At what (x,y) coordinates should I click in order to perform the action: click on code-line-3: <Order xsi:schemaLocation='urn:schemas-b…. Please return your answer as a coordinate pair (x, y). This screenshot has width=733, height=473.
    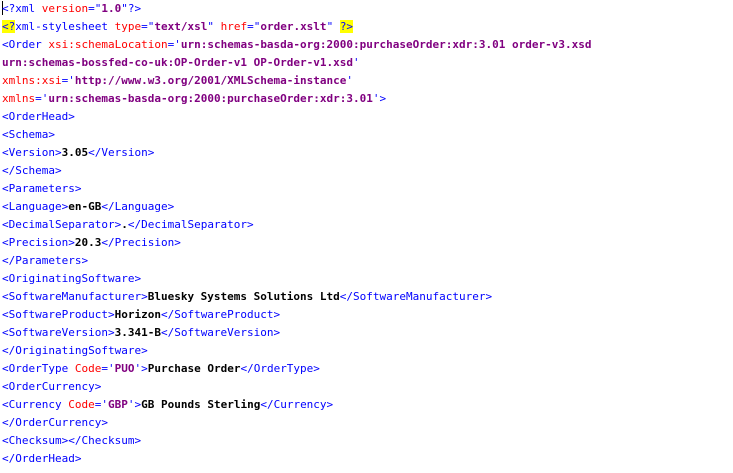
    Looking at the image, I should click on (366, 45).